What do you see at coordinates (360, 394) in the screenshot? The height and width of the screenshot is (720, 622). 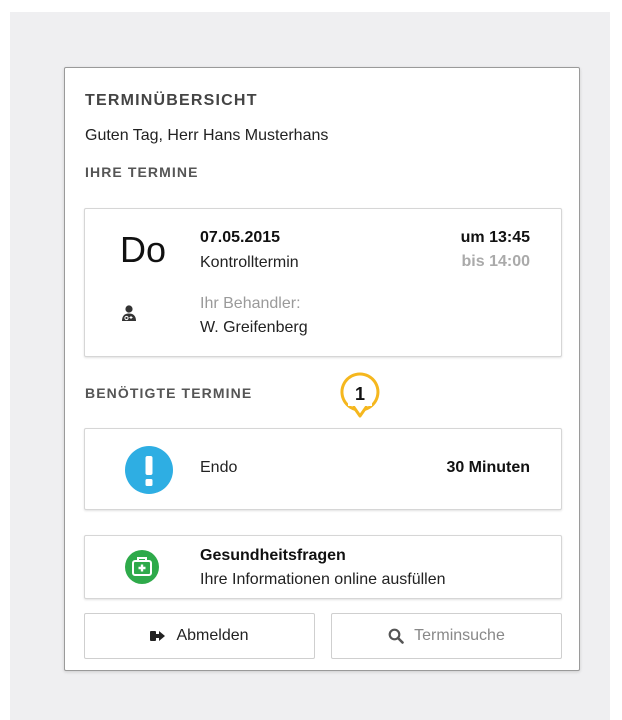 I see `marker-number: 1` at bounding box center [360, 394].